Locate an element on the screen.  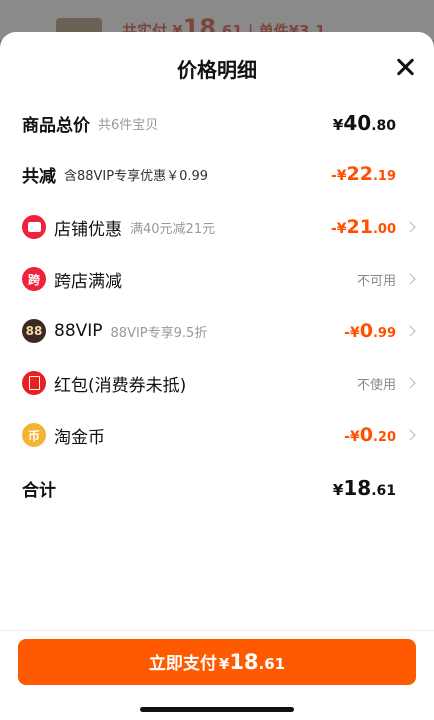
pay-now-label: 立即支付 is located at coordinates (182, 664).